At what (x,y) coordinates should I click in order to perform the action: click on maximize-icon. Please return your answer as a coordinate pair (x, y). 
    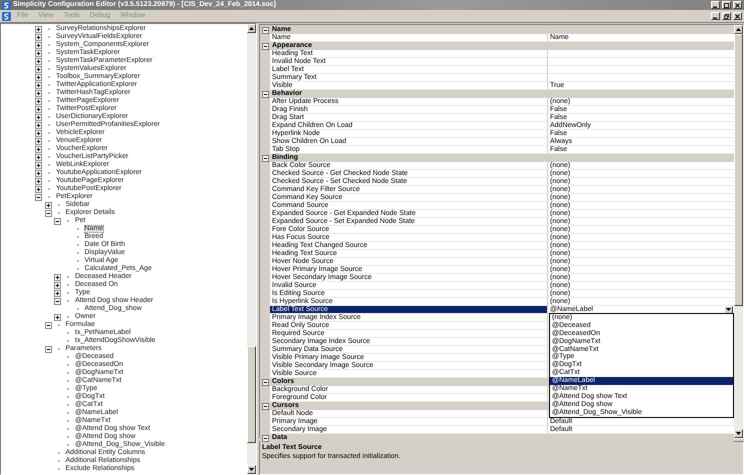
    Looking at the image, I should click on (726, 5).